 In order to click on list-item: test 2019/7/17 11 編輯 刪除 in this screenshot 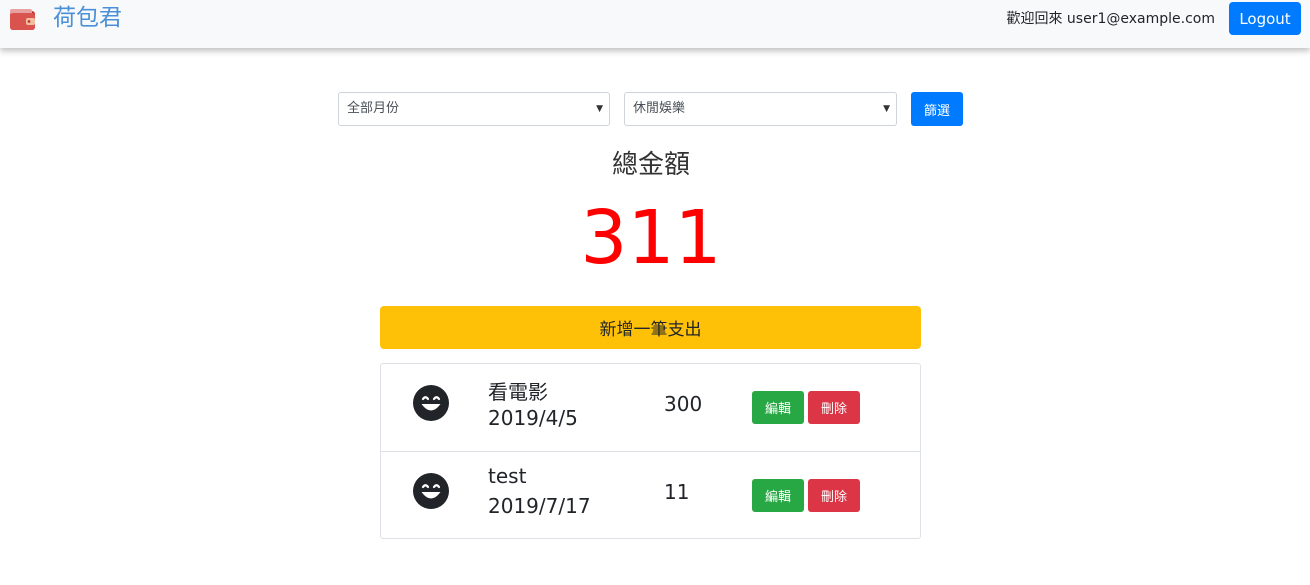, I will do `click(650, 494)`.